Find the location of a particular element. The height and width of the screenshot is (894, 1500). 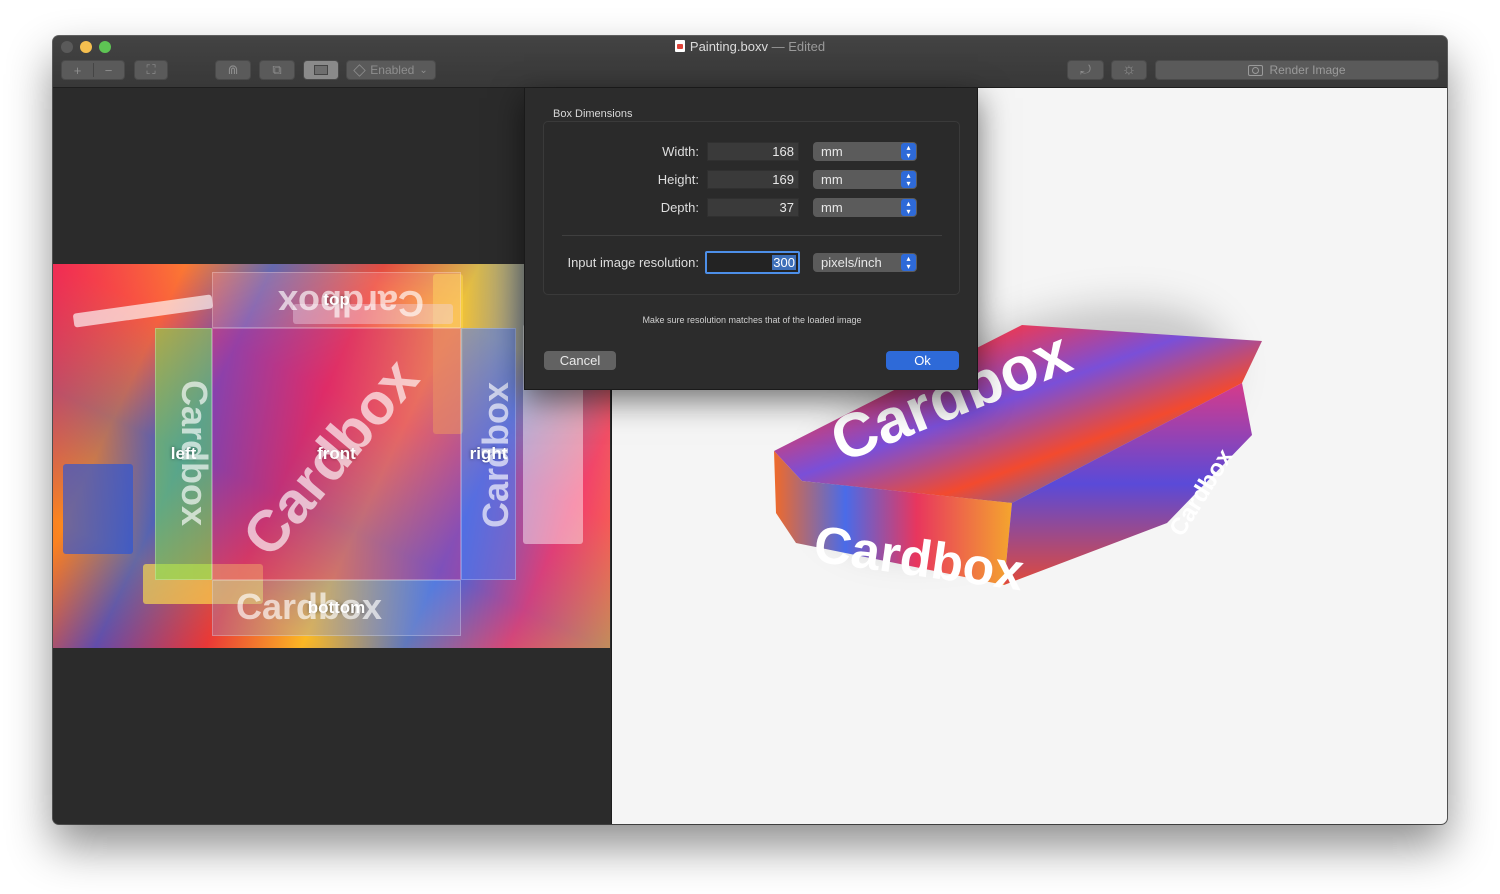

resolution-unit-popup: pixels/inch ▴ ▾ is located at coordinates (865, 262).